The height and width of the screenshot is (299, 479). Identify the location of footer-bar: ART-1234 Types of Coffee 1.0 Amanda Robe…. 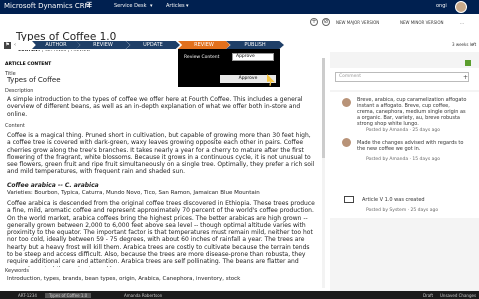
(239, 295).